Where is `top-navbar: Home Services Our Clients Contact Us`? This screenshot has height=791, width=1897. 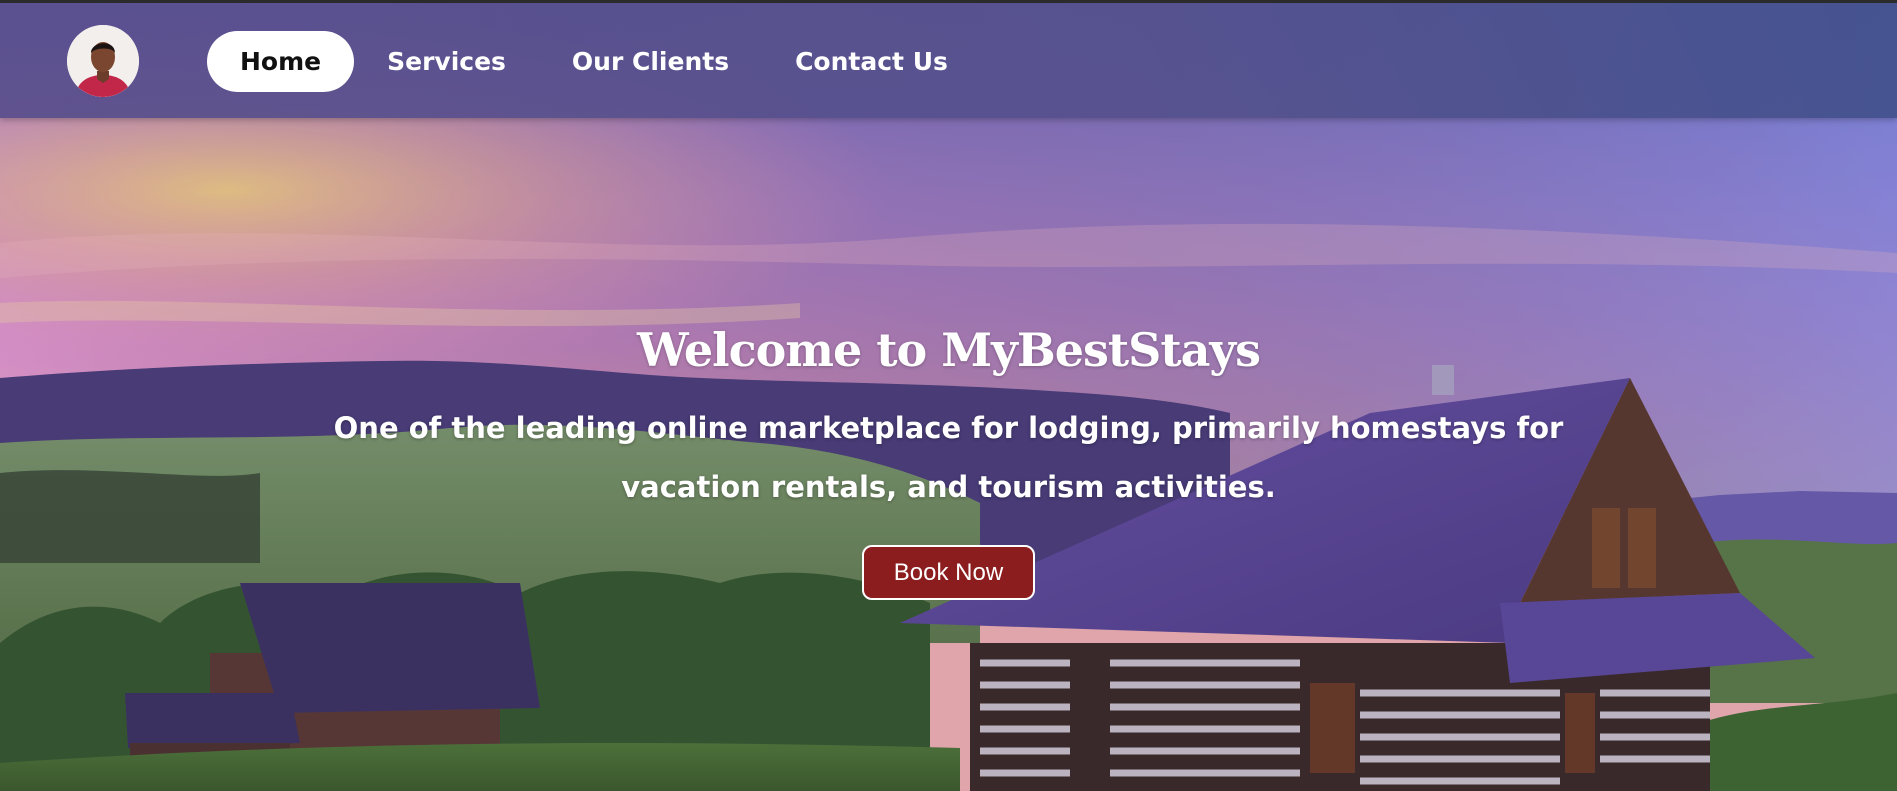
top-navbar: Home Services Our Clients Contact Us is located at coordinates (948, 60).